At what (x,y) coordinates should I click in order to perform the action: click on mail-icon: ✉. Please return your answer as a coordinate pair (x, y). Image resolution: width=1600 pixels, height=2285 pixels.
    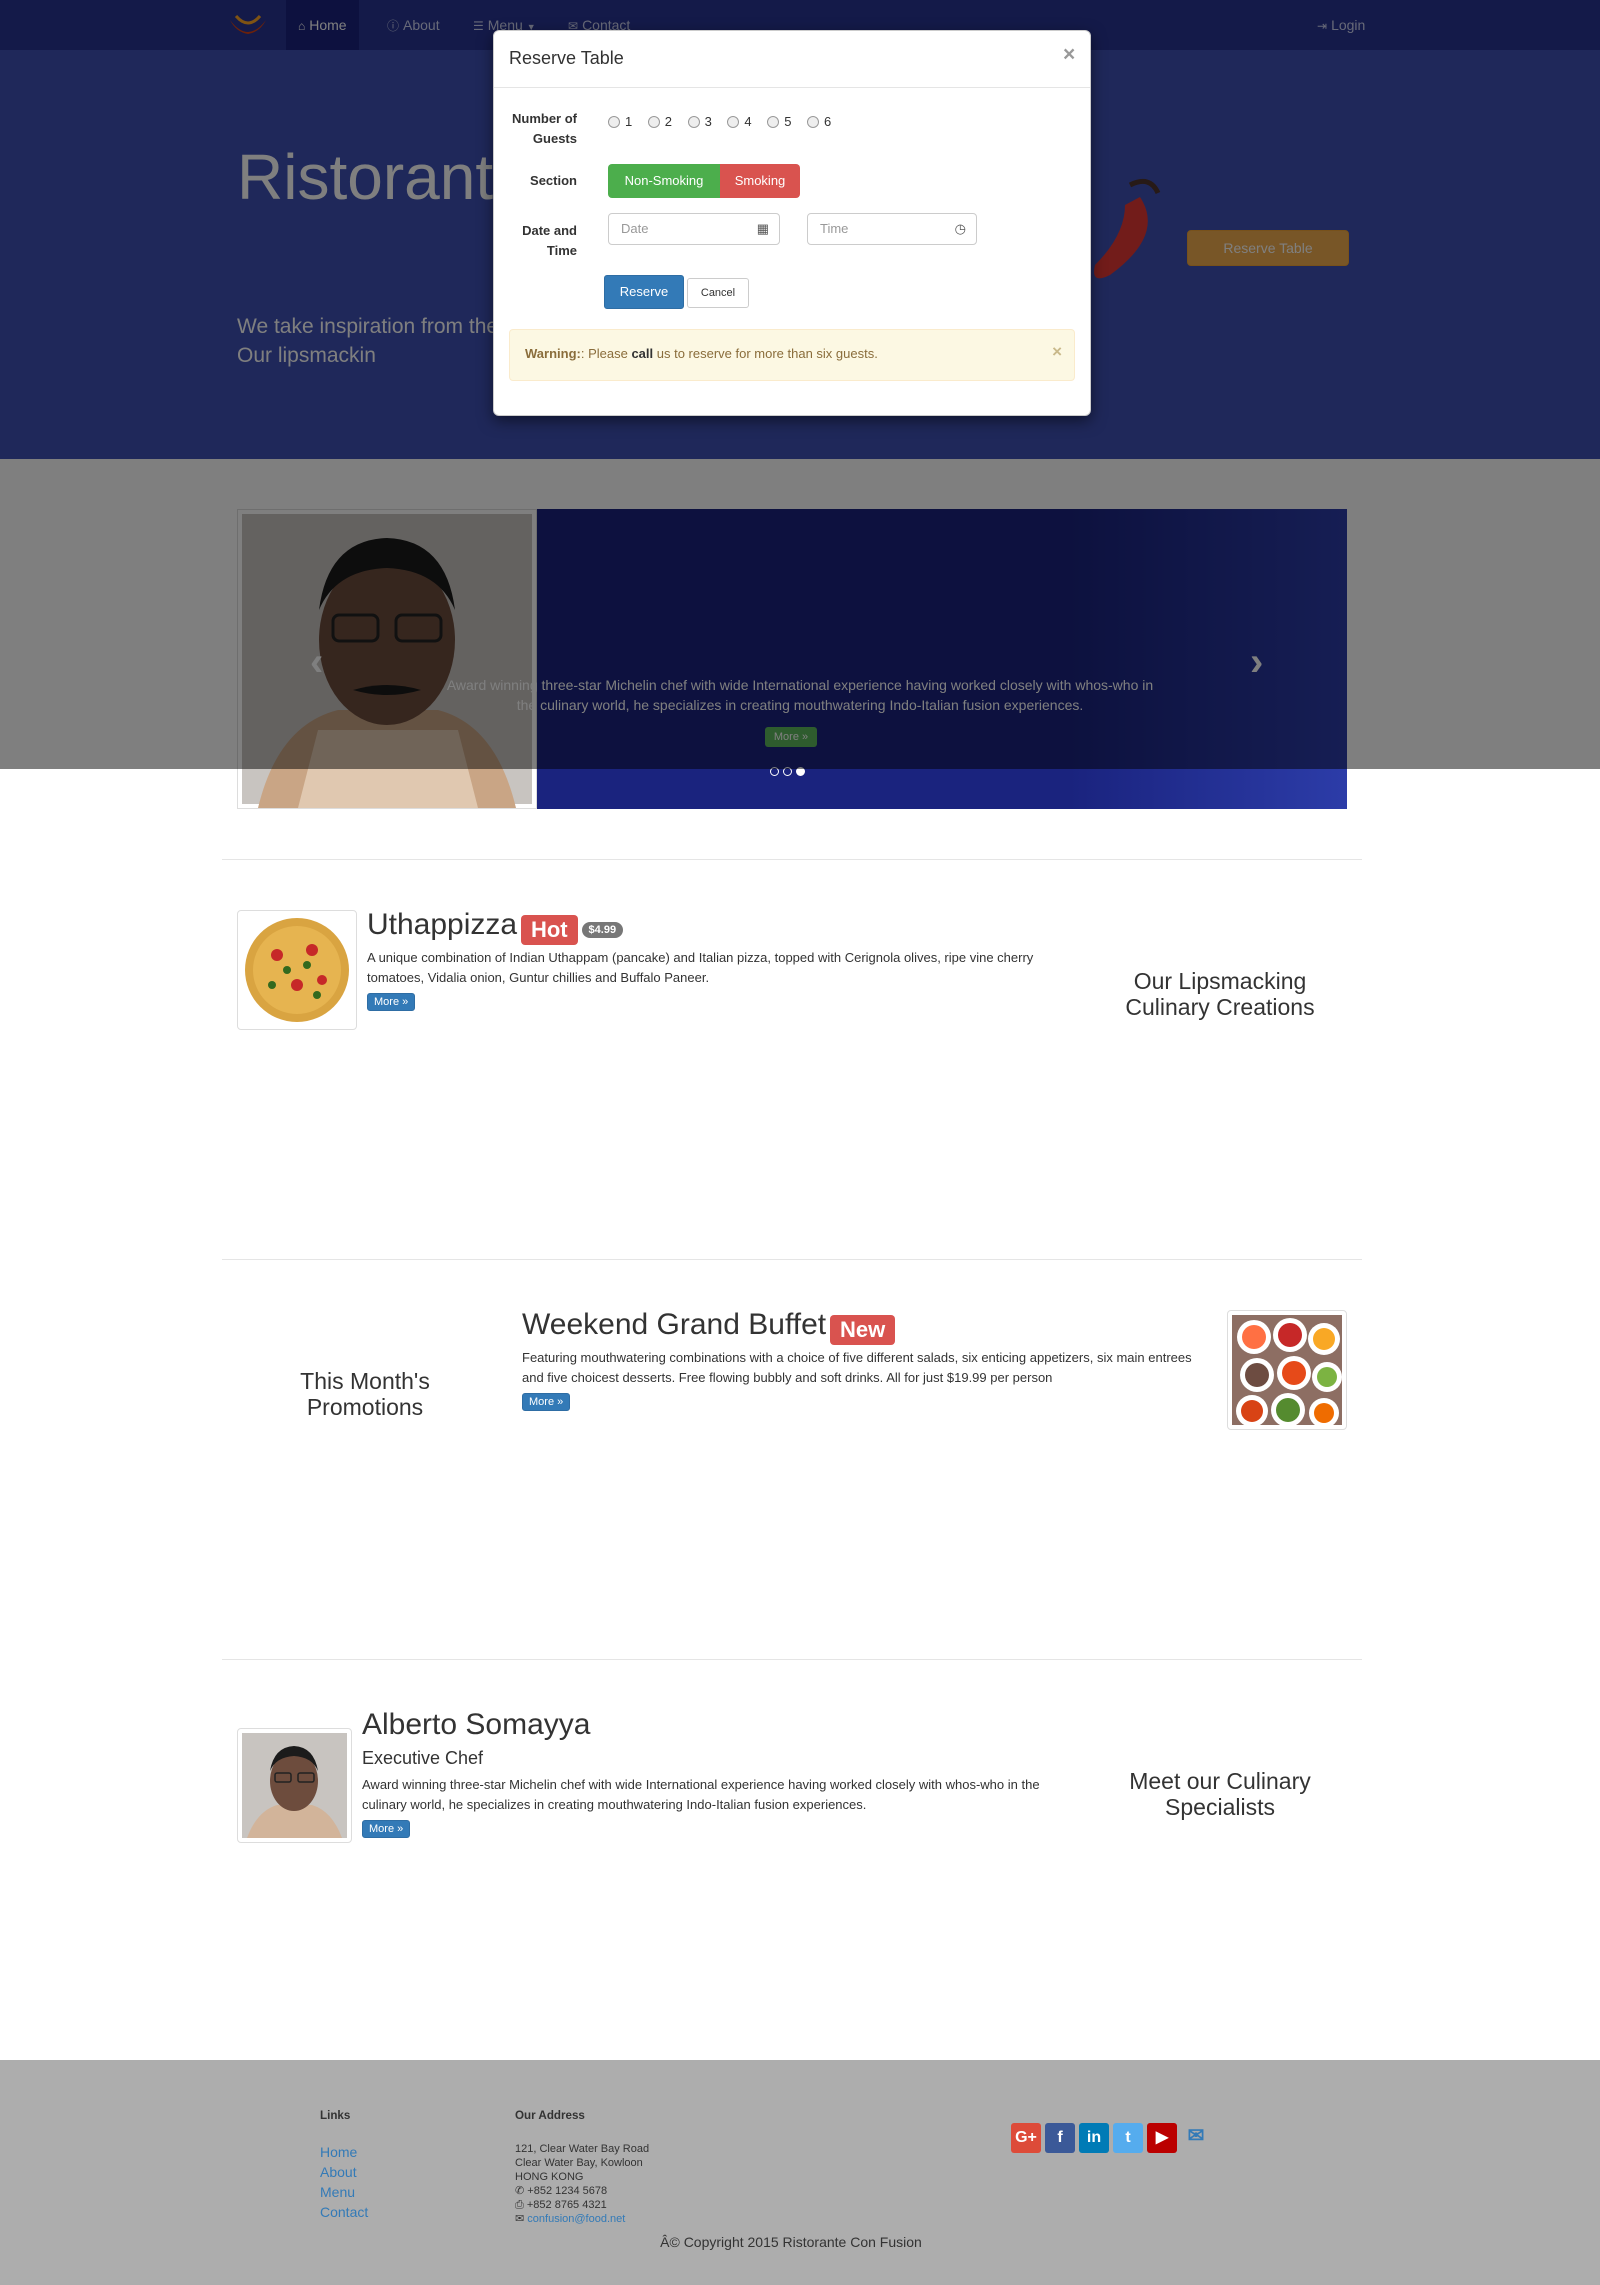
    Looking at the image, I should click on (1196, 2136).